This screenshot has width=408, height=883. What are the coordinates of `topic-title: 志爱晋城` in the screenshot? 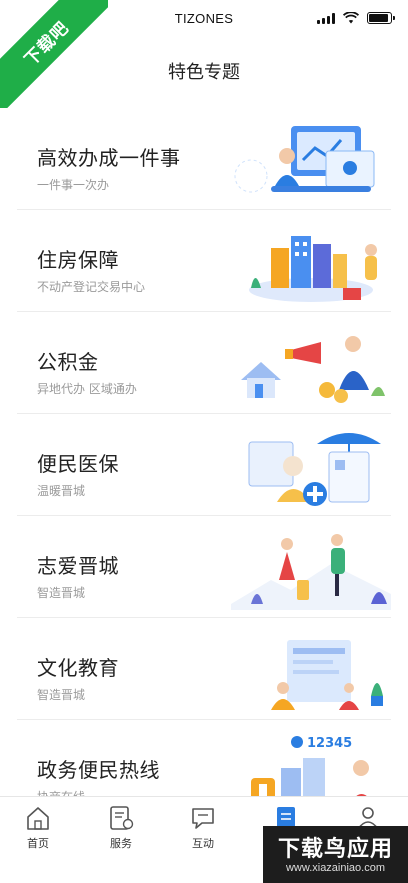 It's located at (78, 566).